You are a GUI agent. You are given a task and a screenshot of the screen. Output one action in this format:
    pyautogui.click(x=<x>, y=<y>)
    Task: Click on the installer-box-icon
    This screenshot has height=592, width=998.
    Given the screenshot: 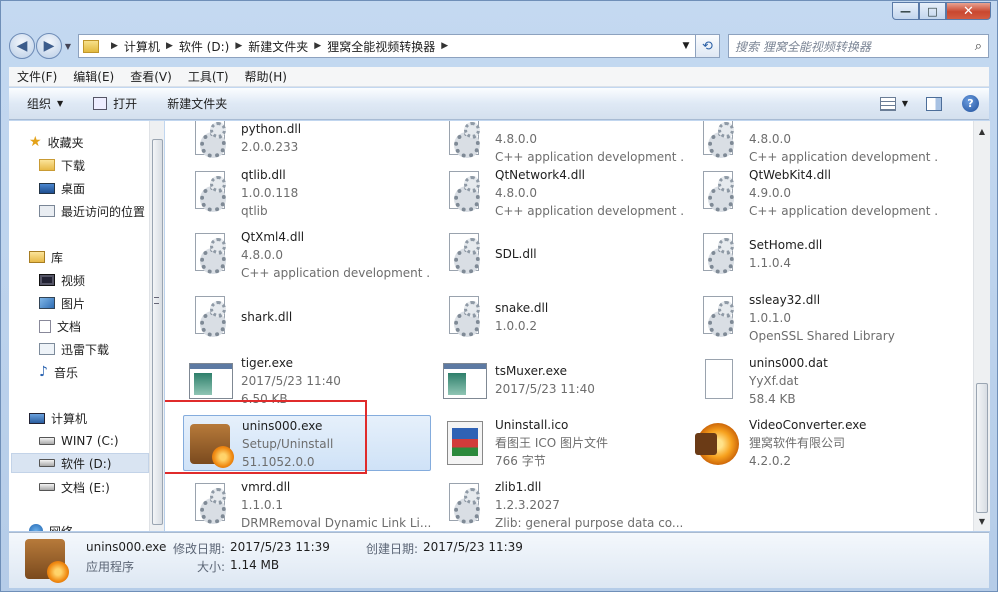 What is the action you would take?
    pyautogui.click(x=47, y=561)
    